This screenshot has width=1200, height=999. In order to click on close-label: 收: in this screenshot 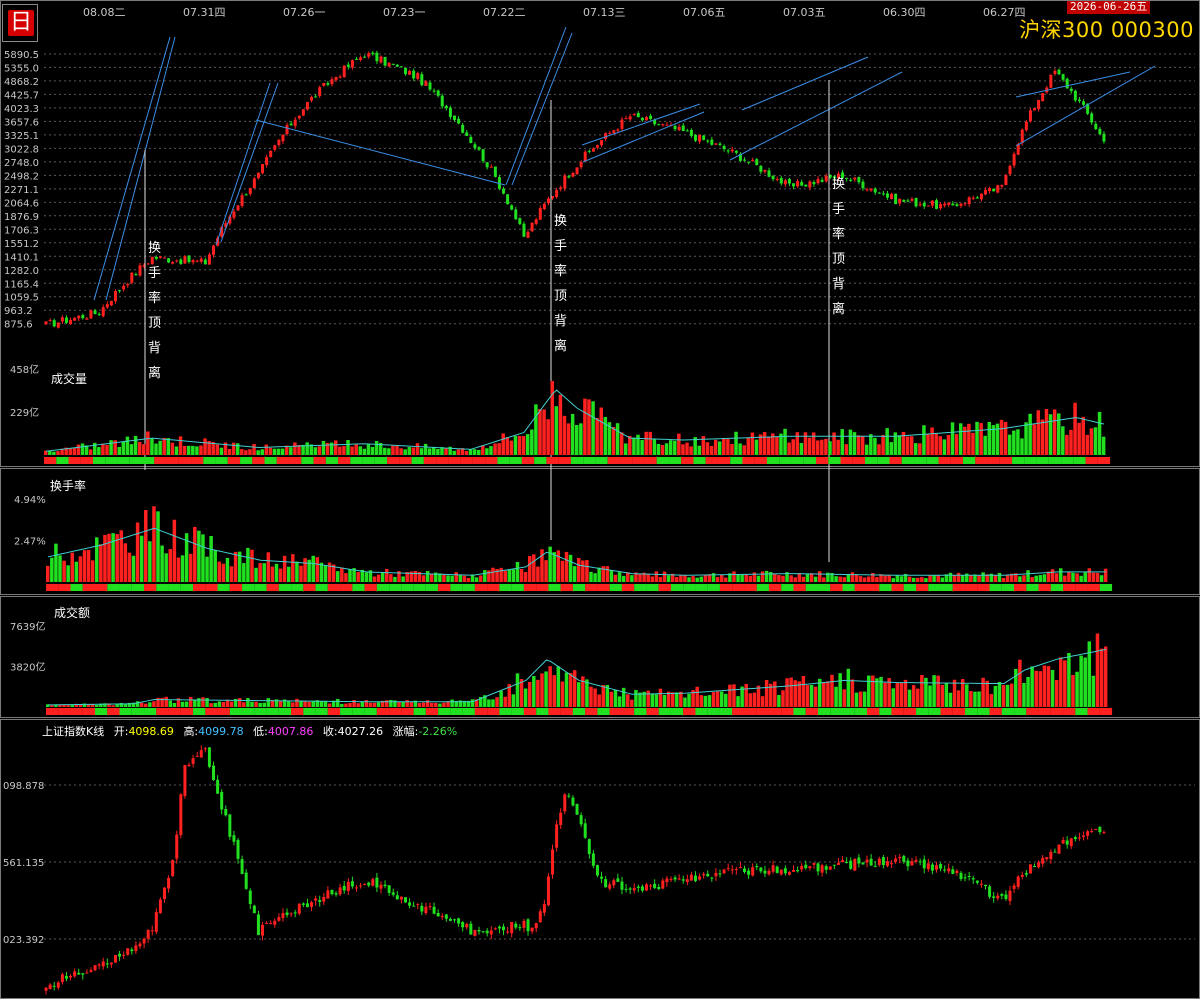, I will do `click(330, 731)`.